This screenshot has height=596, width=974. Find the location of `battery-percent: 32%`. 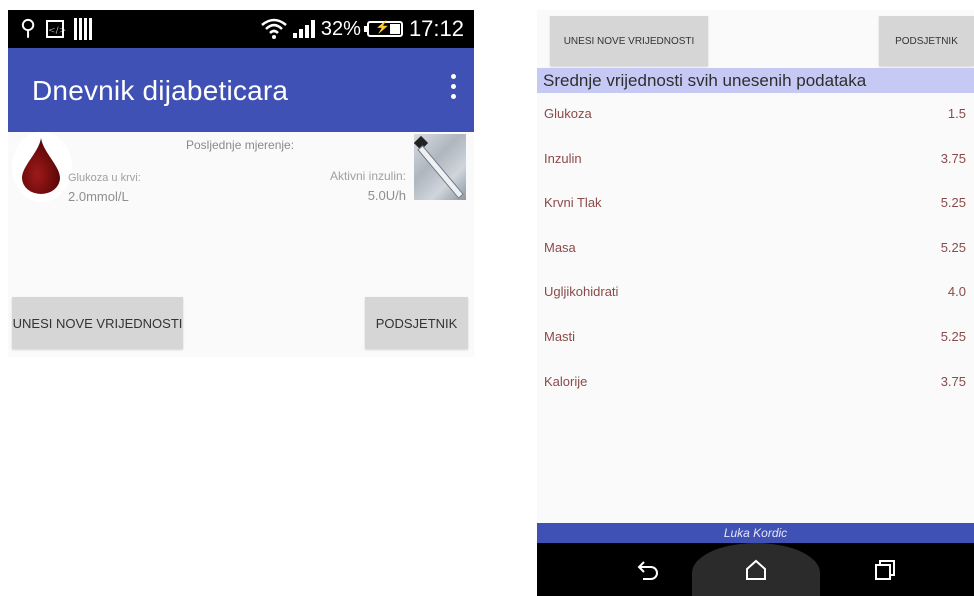

battery-percent: 32% is located at coordinates (340, 28).